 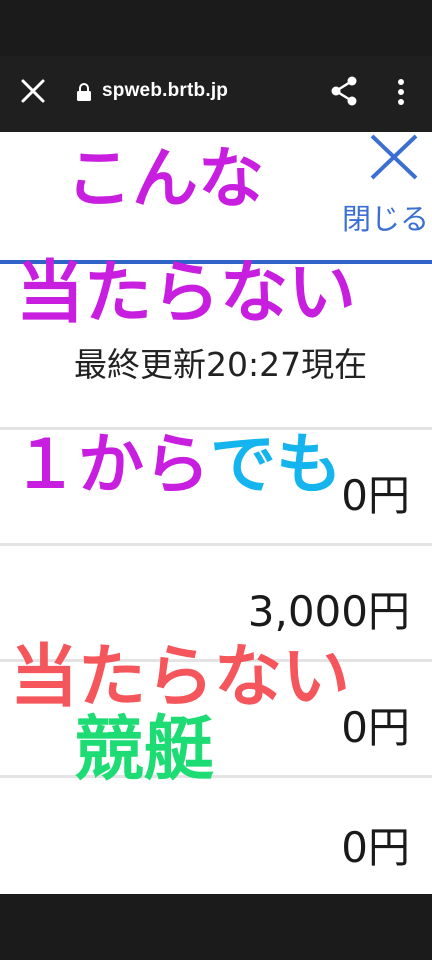 What do you see at coordinates (385, 217) in the screenshot?
I see `close-link: 閉じる` at bounding box center [385, 217].